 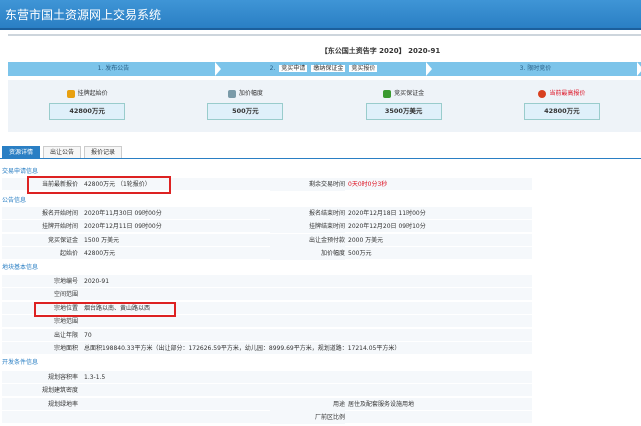 I want to click on card-highest-bid: 当前最高报价 42800万元, so click(x=562, y=106).